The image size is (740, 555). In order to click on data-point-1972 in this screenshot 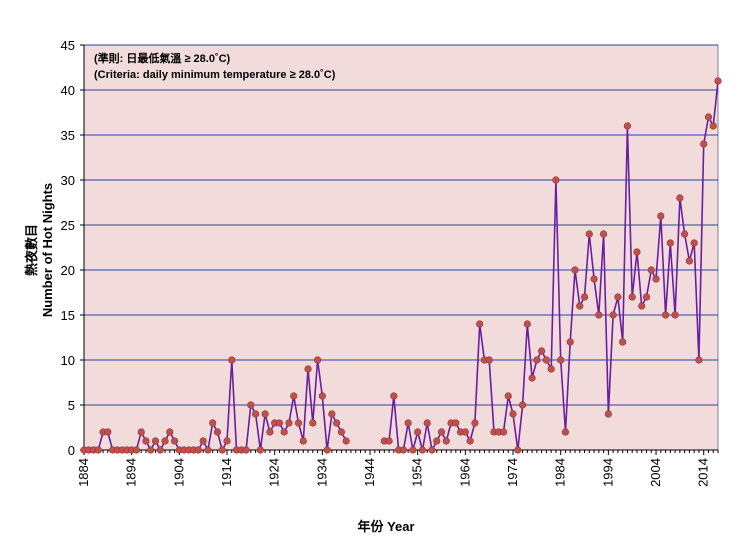, I will do `click(503, 432)`.